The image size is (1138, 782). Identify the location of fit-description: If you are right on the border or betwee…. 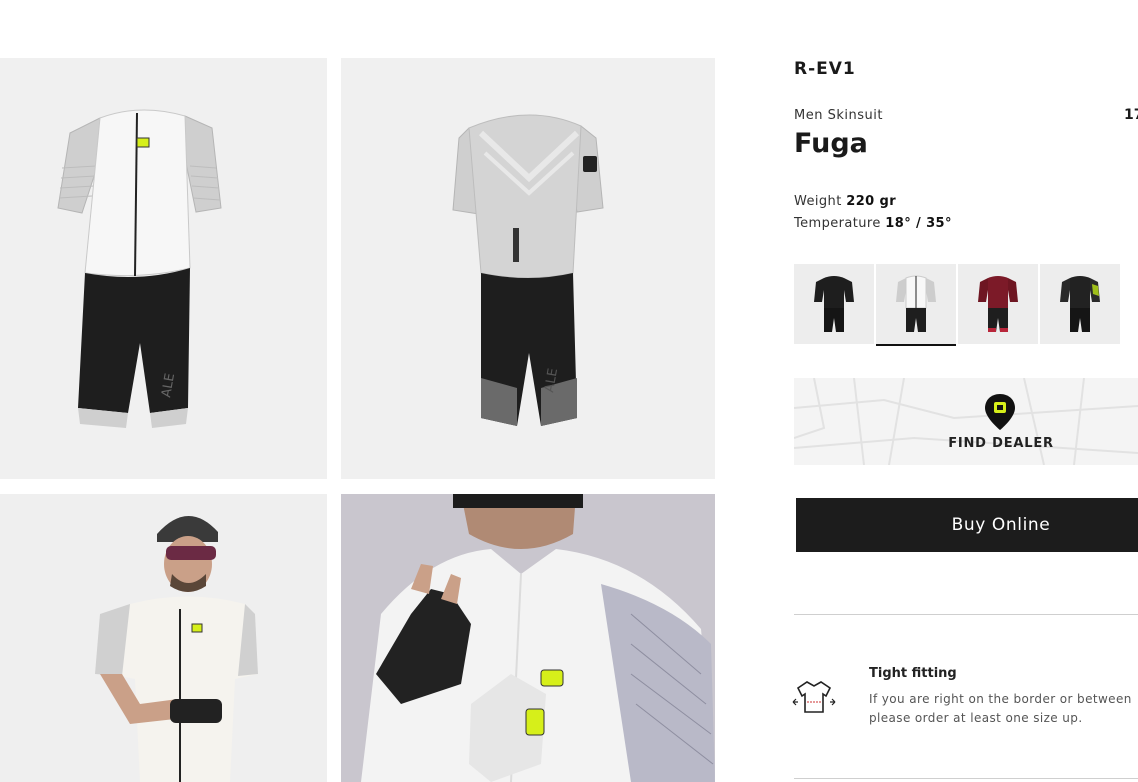
(1000, 708).